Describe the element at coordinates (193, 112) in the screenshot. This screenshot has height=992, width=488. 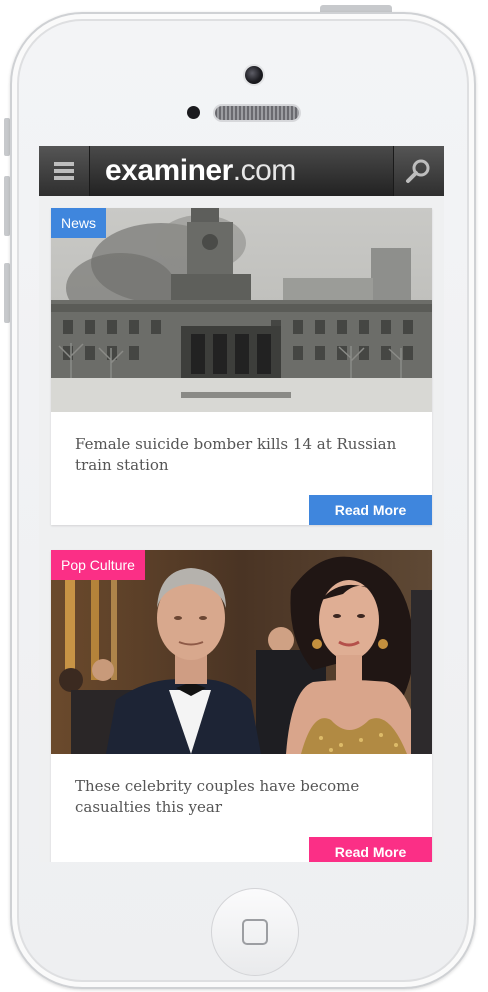
I see `proximity-sensor` at that location.